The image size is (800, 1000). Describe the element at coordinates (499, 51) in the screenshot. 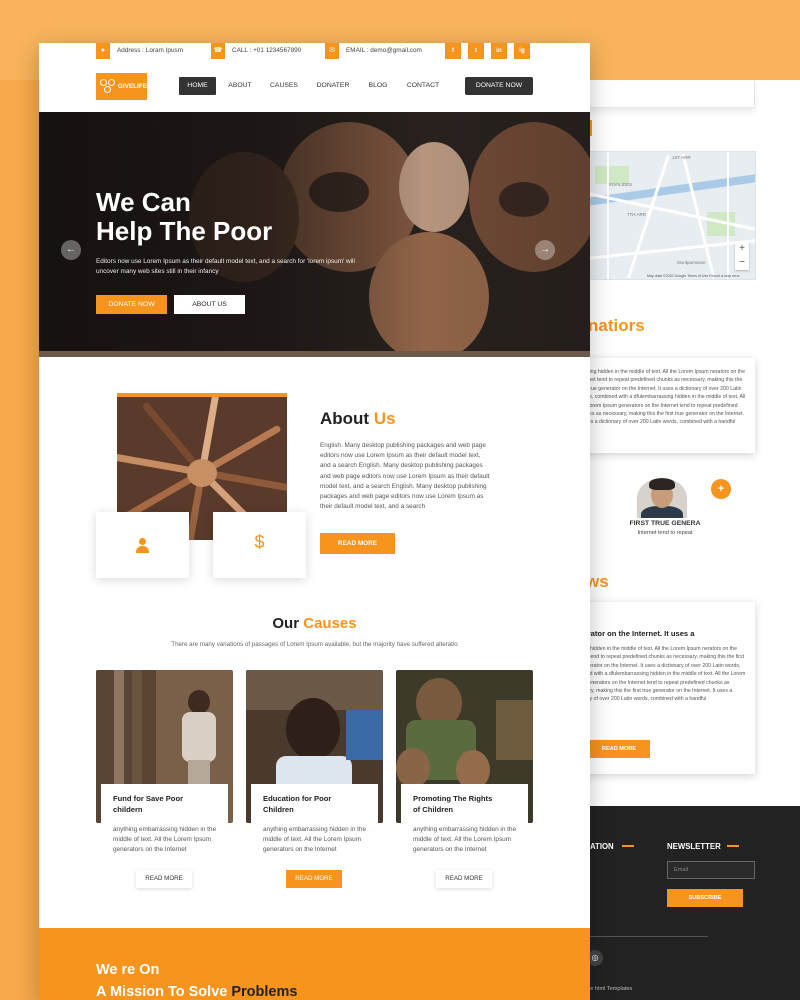

I see `linkedin-icon: in` at that location.